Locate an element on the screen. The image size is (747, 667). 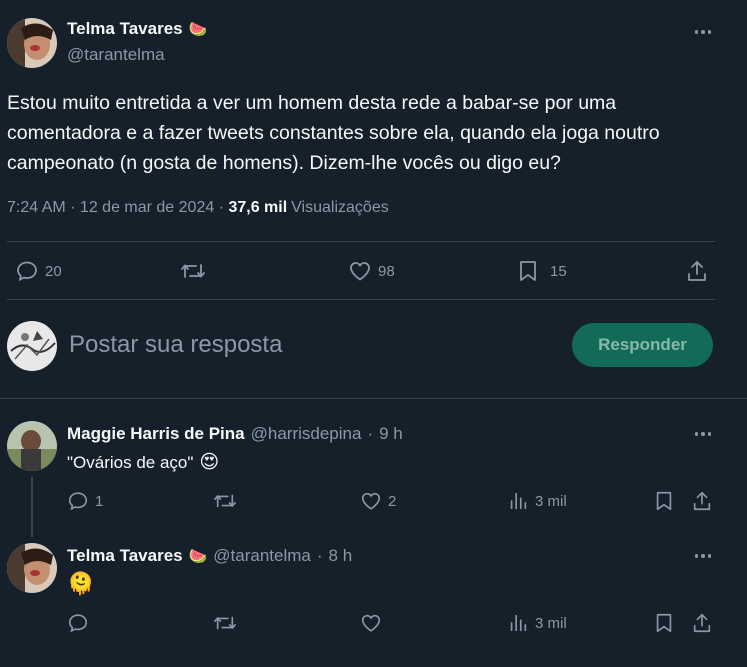
reply-text: "Ovários de aço" is located at coordinates (130, 462).